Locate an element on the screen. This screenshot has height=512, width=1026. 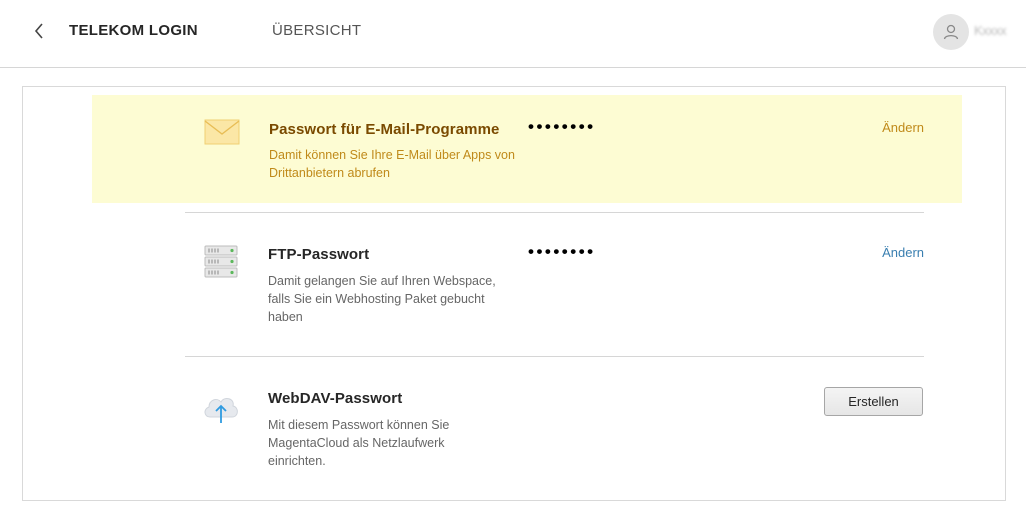
avatar is located at coordinates (951, 32).